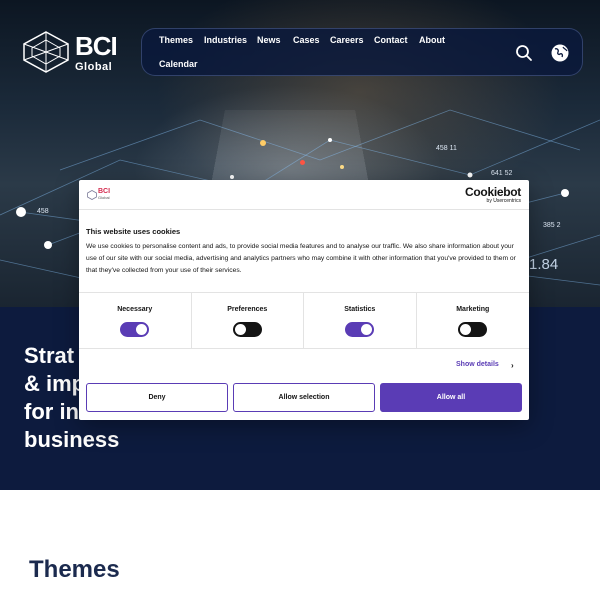 This screenshot has width=600, height=600. What do you see at coordinates (176, 40) in the screenshot?
I see `nav-item-themes: Themes` at bounding box center [176, 40].